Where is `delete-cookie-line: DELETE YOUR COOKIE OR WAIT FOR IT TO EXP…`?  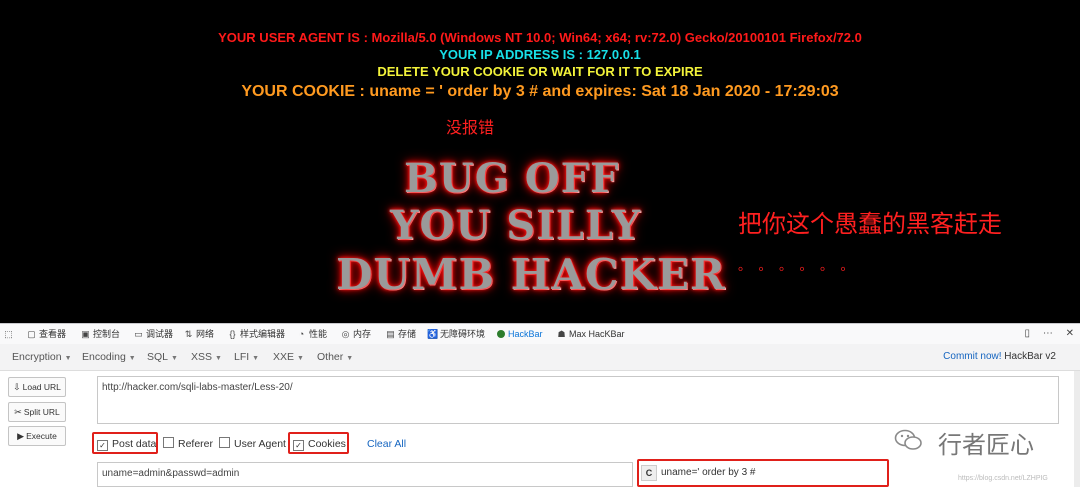
delete-cookie-line: DELETE YOUR COOKIE OR WAIT FOR IT TO EXP… is located at coordinates (540, 71).